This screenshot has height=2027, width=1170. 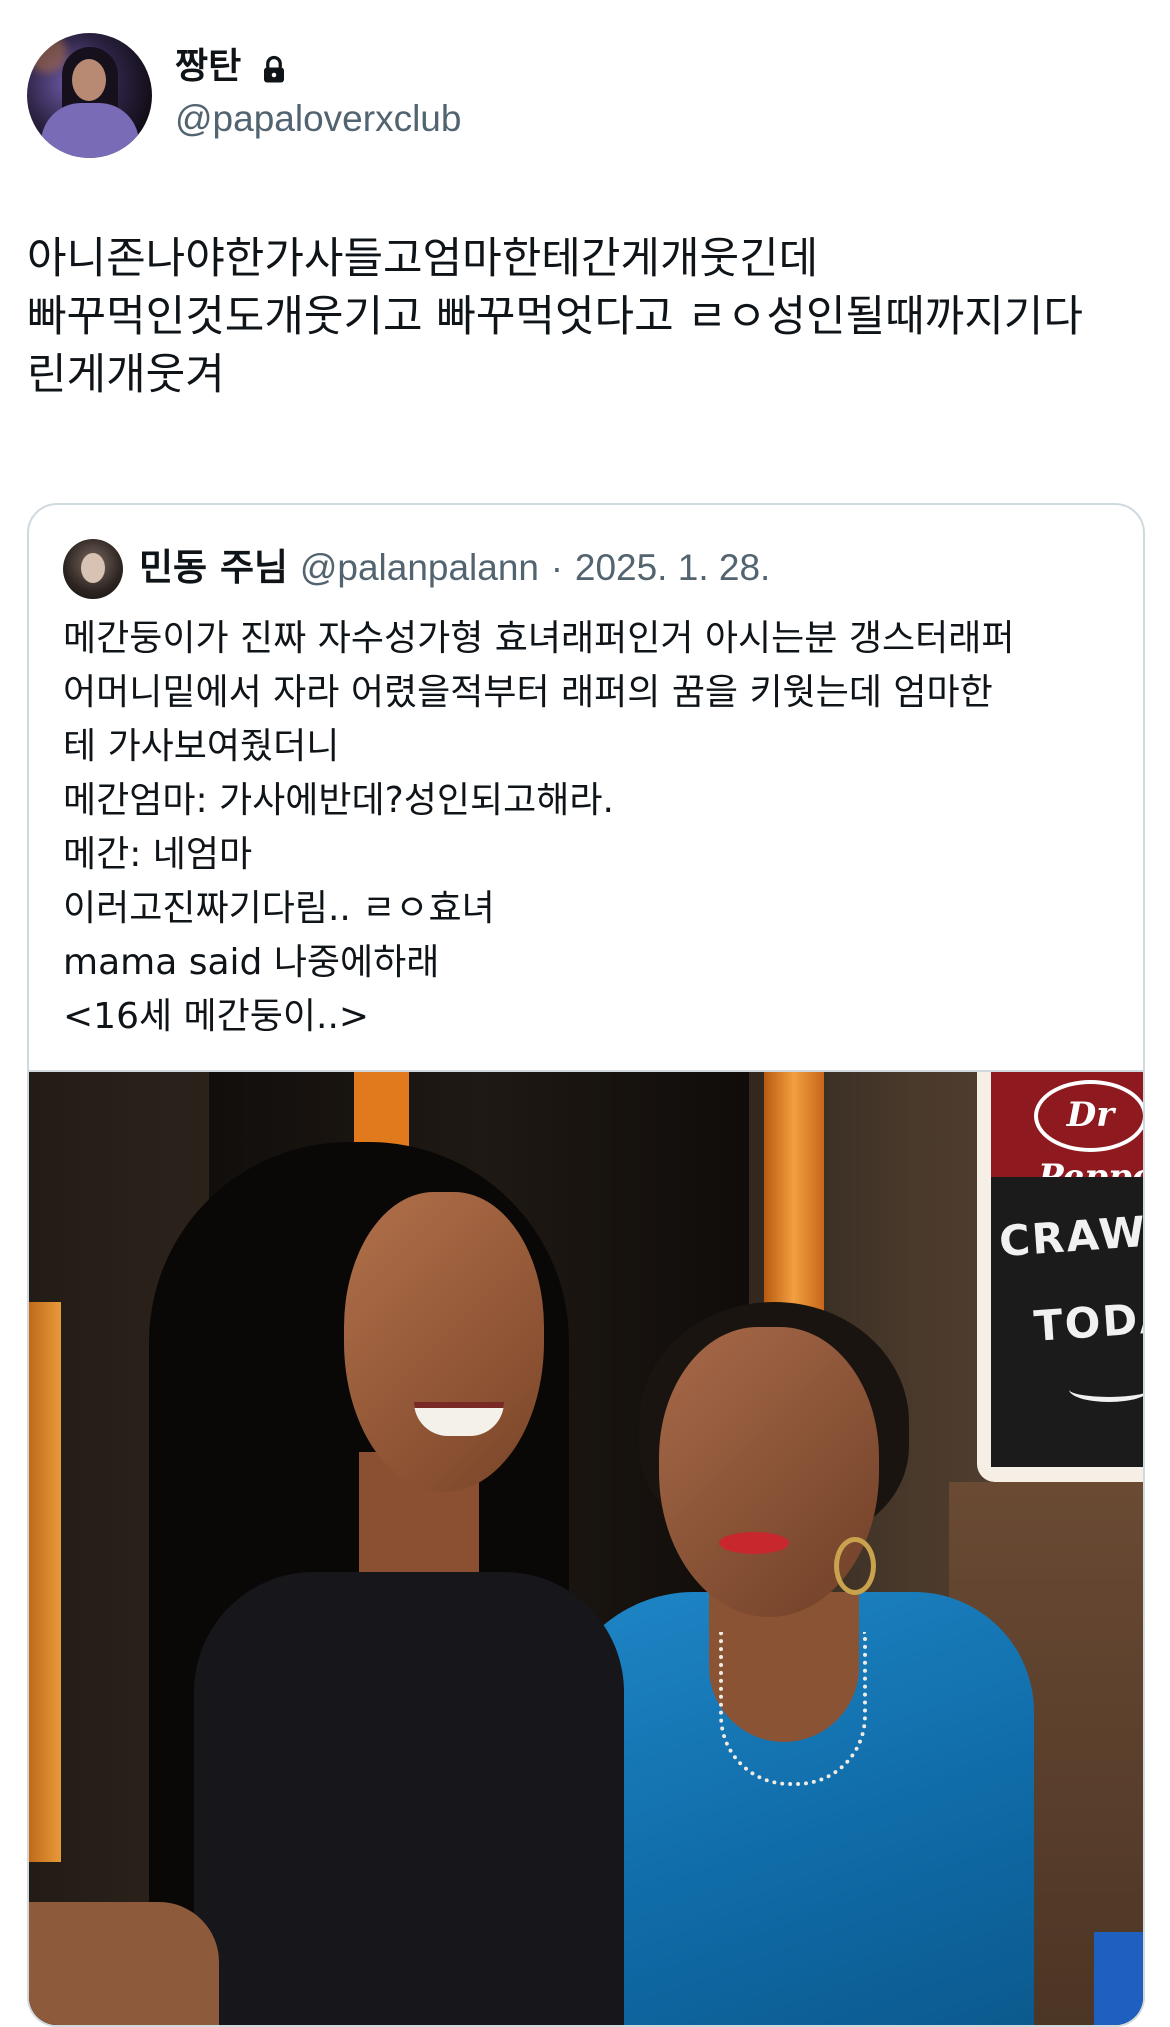 I want to click on author-avatar, so click(x=89, y=95).